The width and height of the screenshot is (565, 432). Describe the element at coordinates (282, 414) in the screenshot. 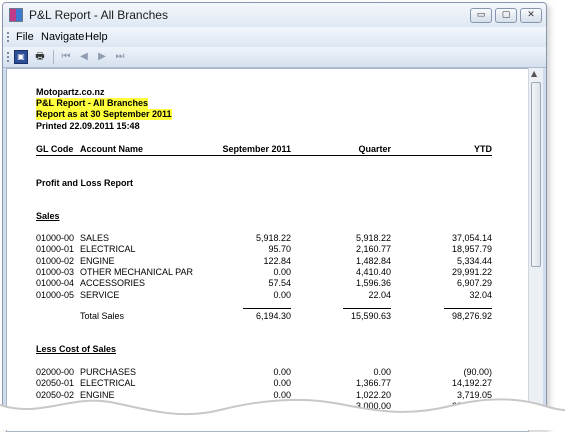

I see `torn-edge` at that location.